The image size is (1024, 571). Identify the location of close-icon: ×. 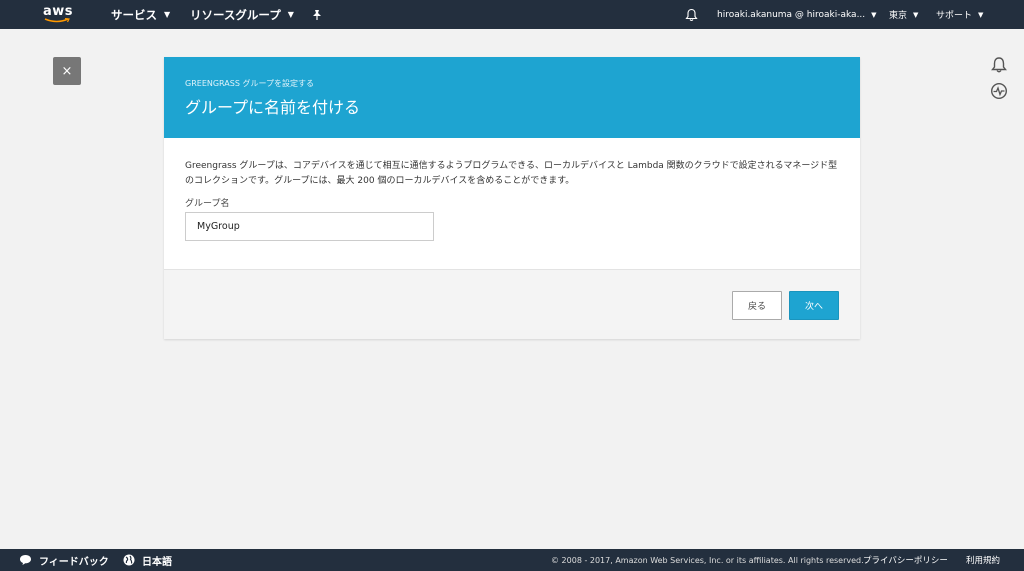
(67, 71).